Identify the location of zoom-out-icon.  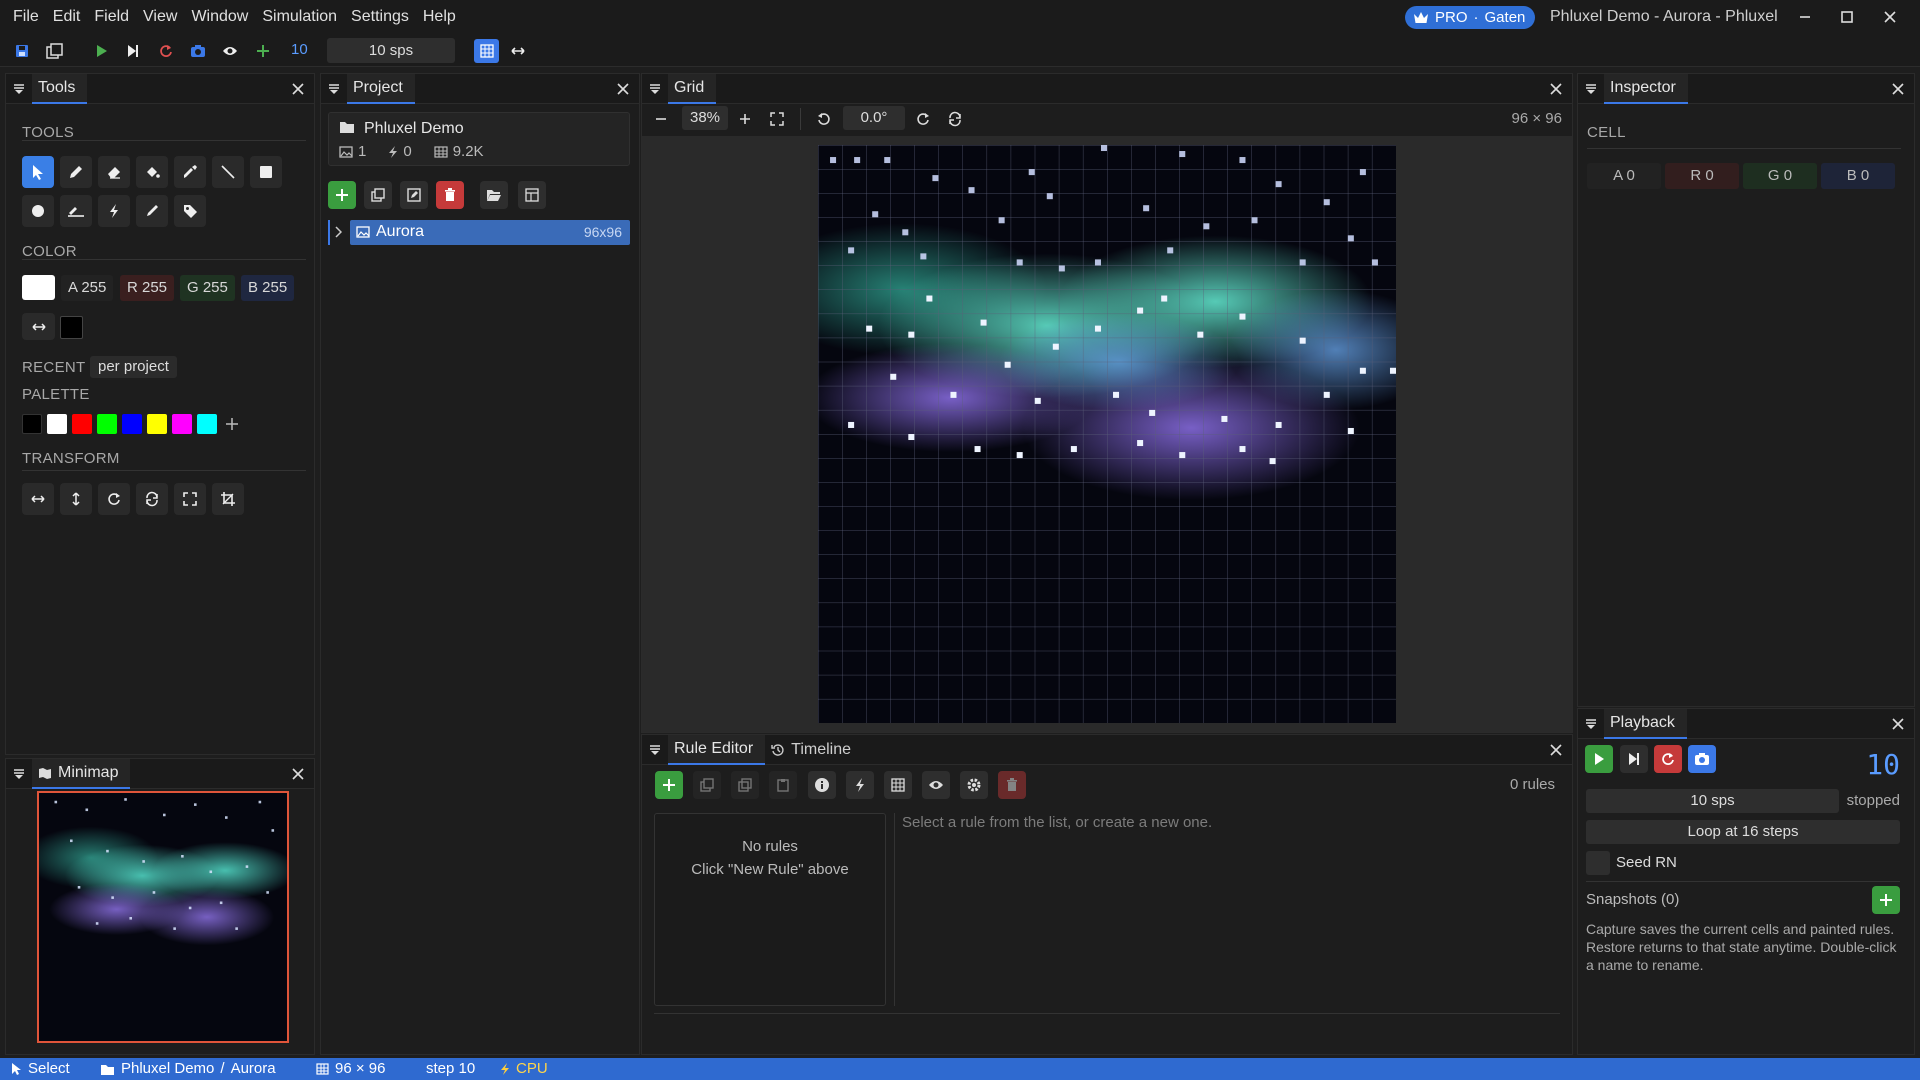
(661, 119).